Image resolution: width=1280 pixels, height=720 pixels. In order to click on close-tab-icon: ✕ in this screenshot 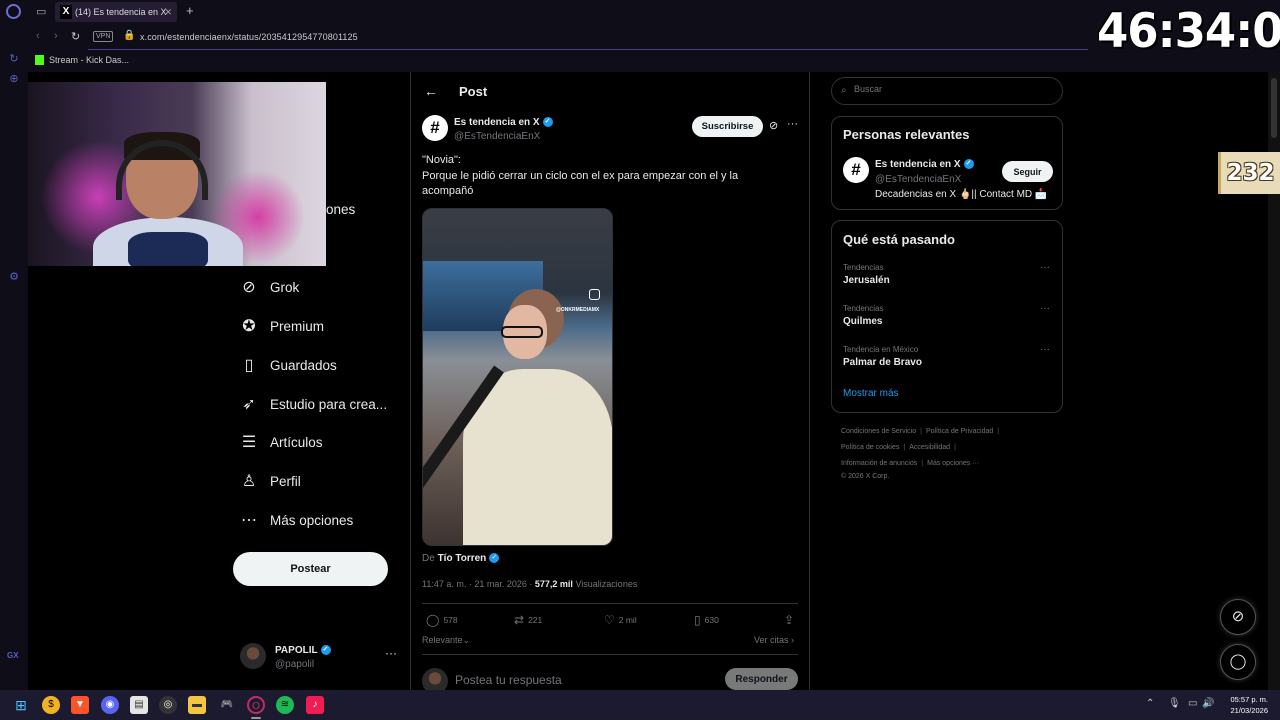, I will do `click(168, 12)`.